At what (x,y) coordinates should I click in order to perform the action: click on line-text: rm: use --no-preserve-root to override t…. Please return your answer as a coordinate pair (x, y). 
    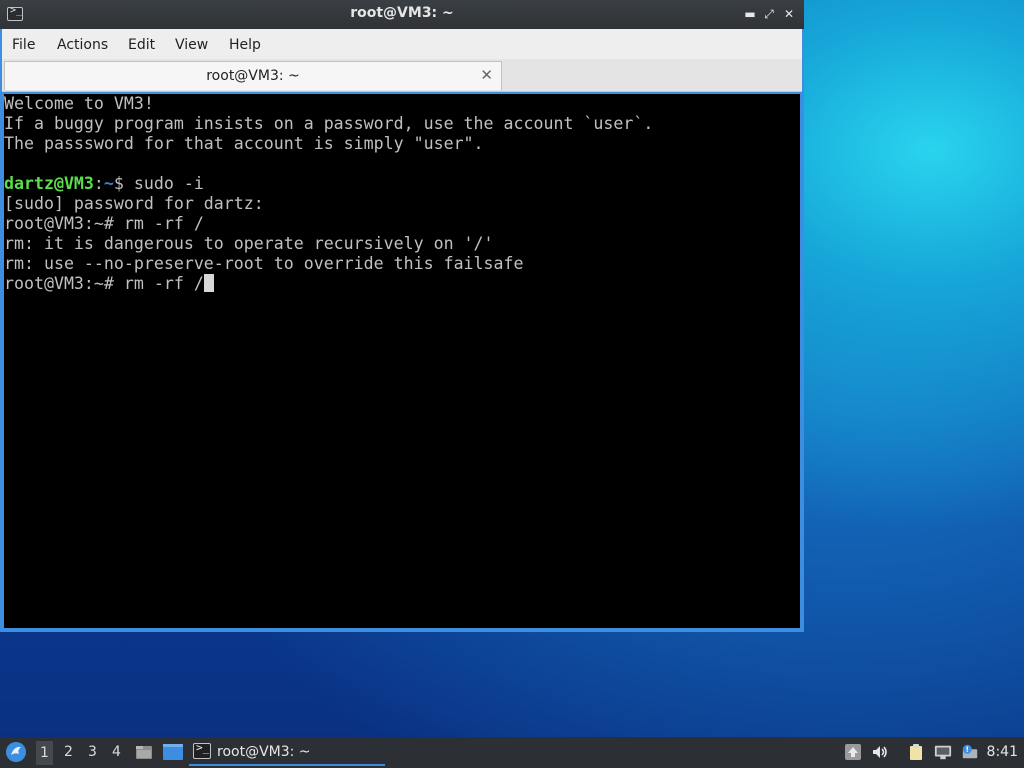
    Looking at the image, I should click on (264, 263).